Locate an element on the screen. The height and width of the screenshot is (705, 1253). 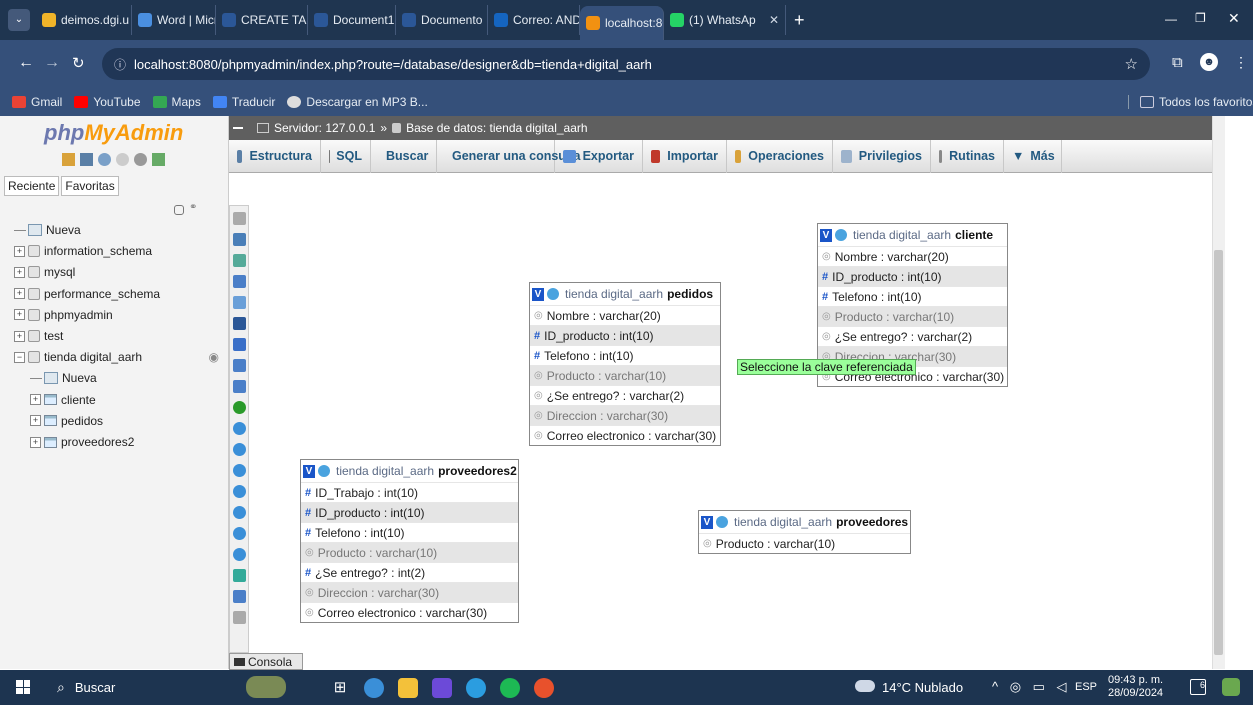
menu-icon is located at coordinates (239, 617).